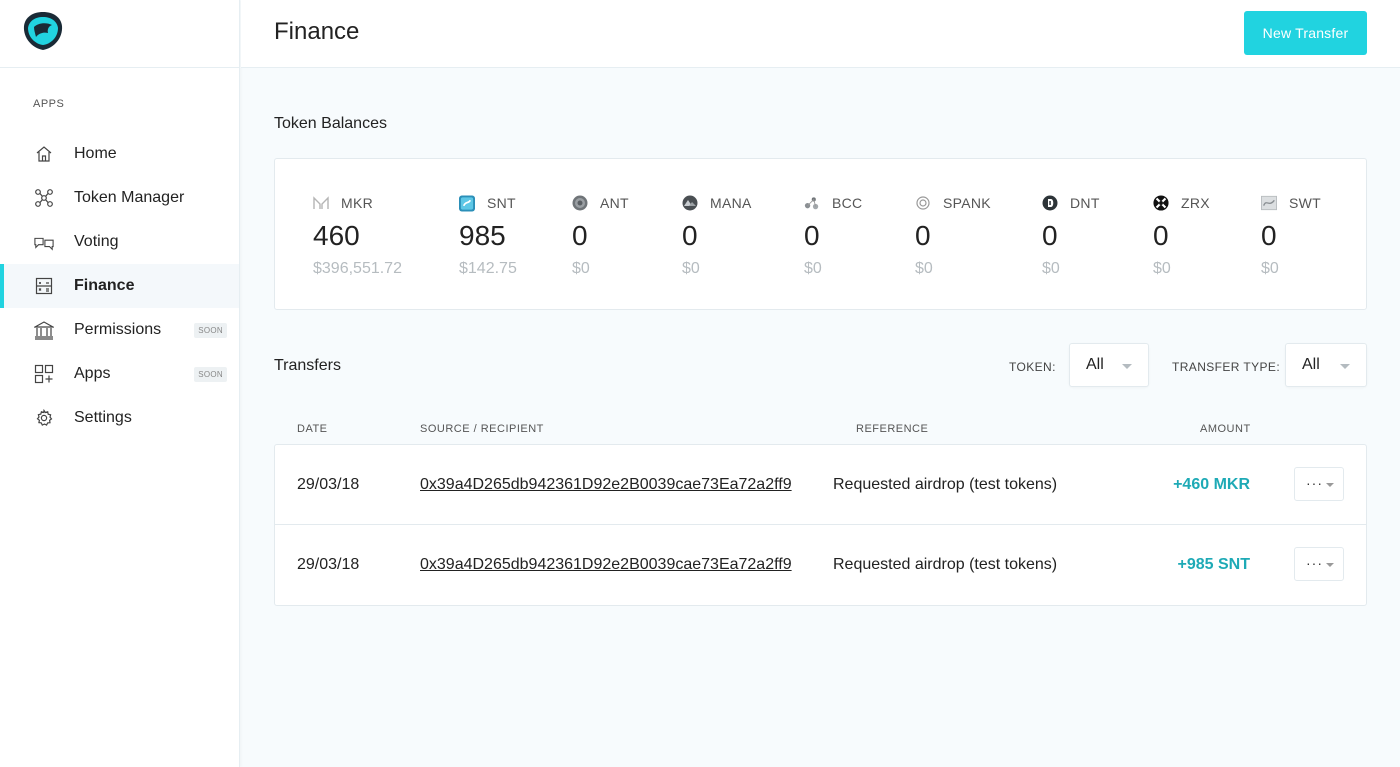  I want to click on token-balance-bcc: BCC 0 $0, so click(833, 236).